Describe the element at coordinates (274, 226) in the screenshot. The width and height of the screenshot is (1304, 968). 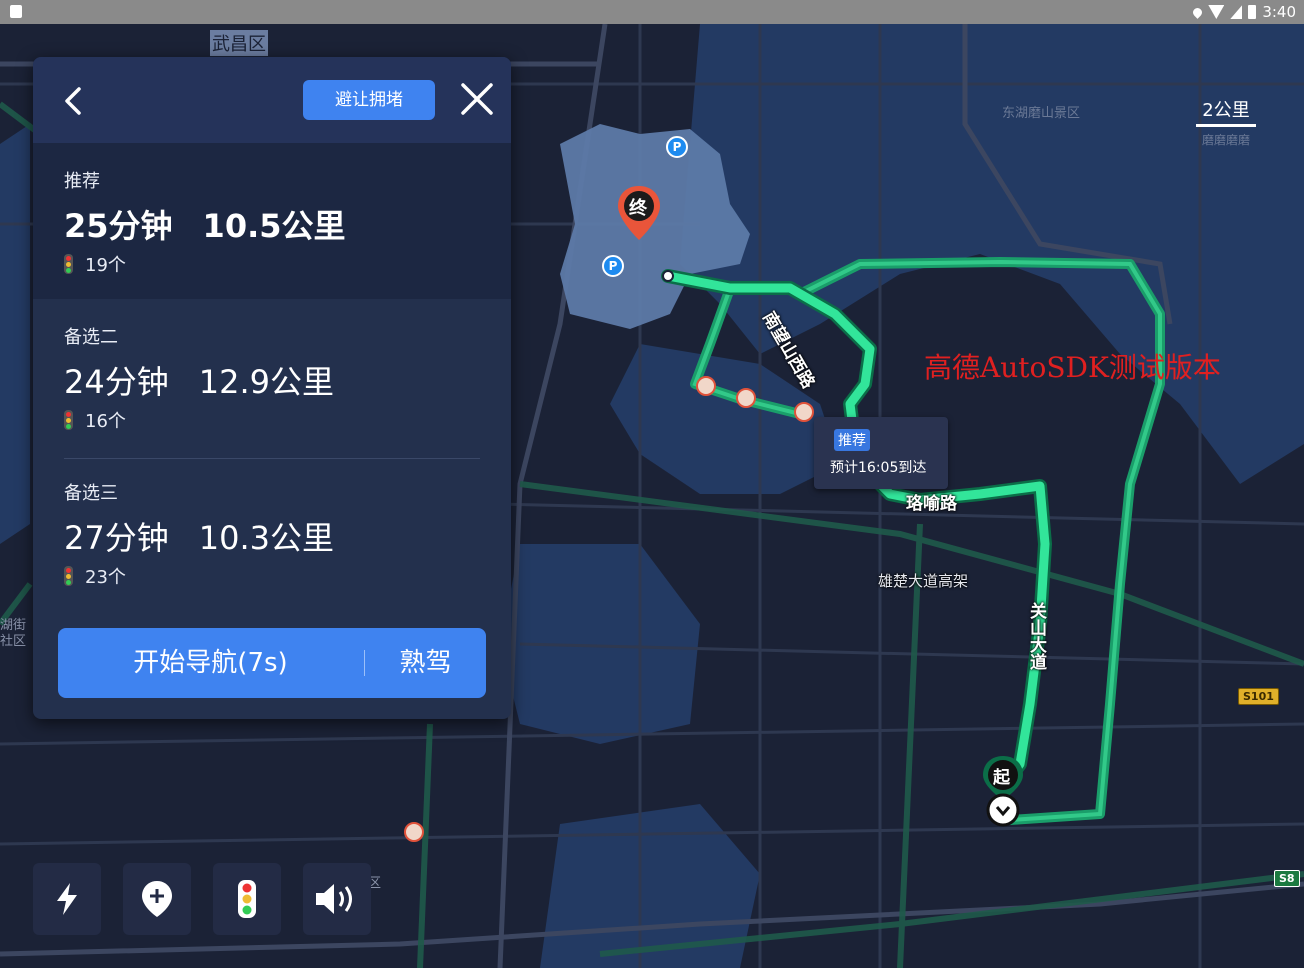
I see `route-distance: 10.5公里` at that location.